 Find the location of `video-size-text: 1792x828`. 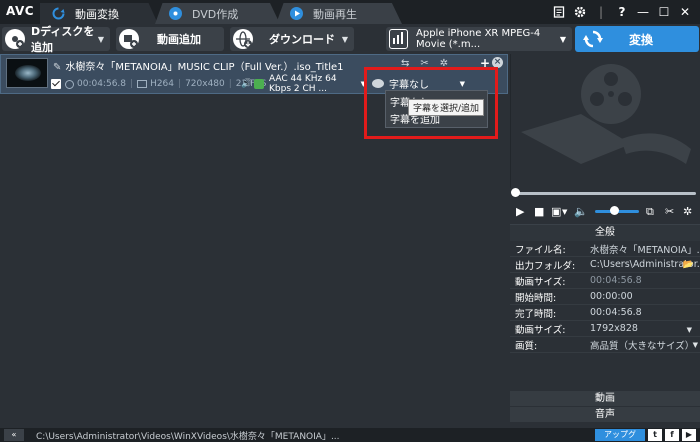

video-size-text: 1792x828 is located at coordinates (614, 328).